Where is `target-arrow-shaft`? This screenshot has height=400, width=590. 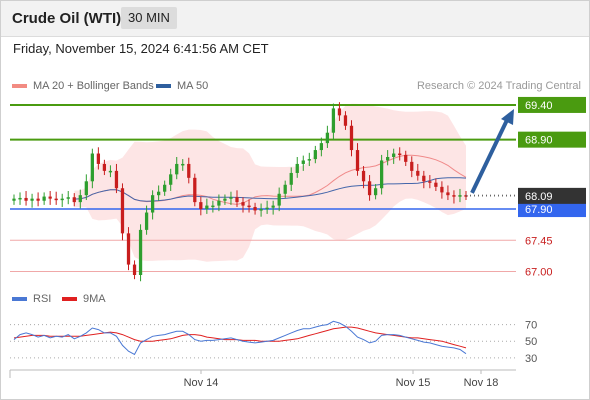 target-arrow-shaft is located at coordinates (490, 155).